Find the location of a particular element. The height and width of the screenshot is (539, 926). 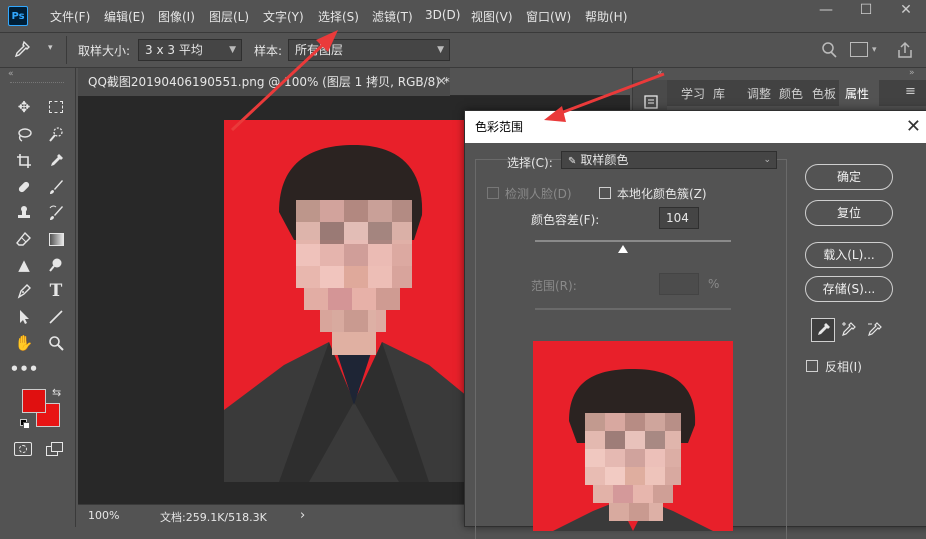

annotation-arrows is located at coordinates (447, 81).